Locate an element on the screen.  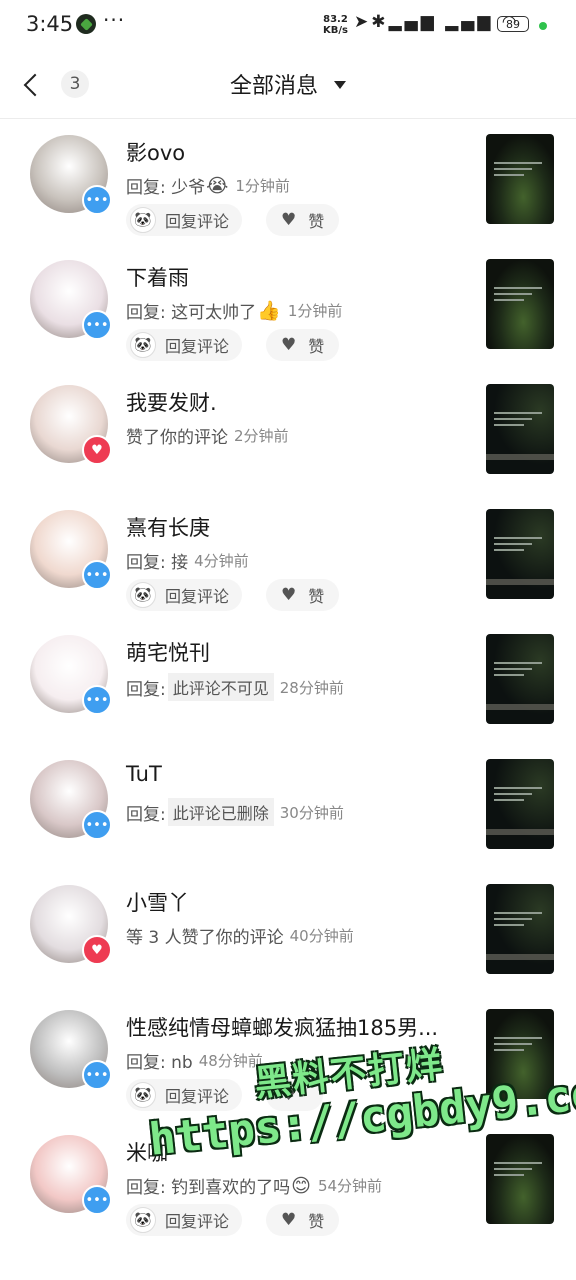
network-speed-unit: KB/s is located at coordinates (335, 30).